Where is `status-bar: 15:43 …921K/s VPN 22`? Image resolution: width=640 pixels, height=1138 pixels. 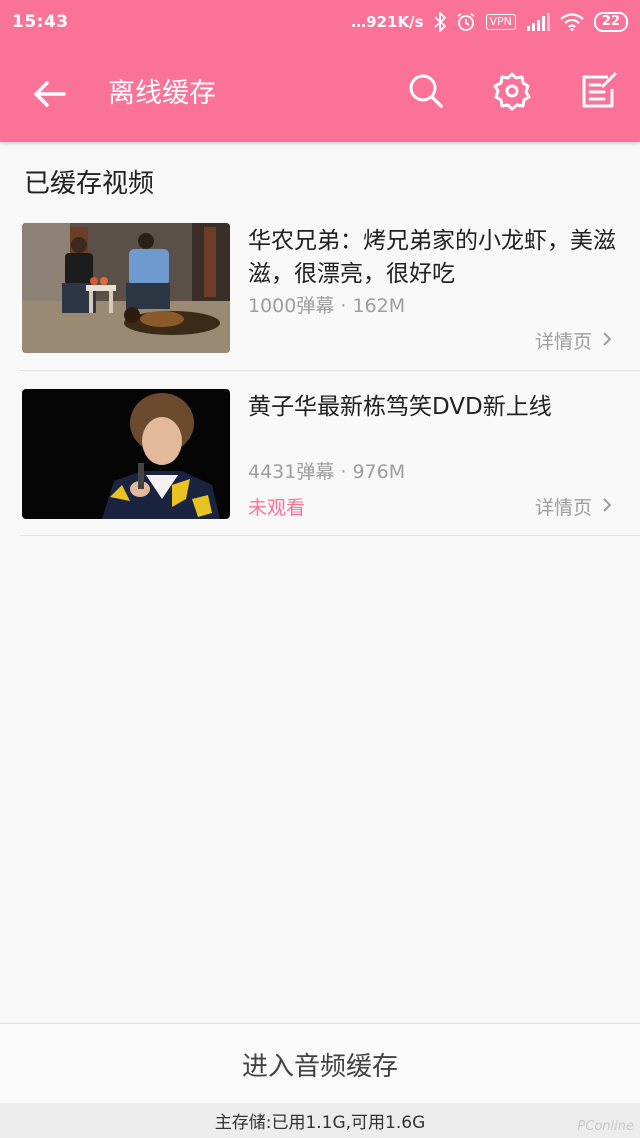
status-bar: 15:43 …921K/s VPN 22 is located at coordinates (320, 22).